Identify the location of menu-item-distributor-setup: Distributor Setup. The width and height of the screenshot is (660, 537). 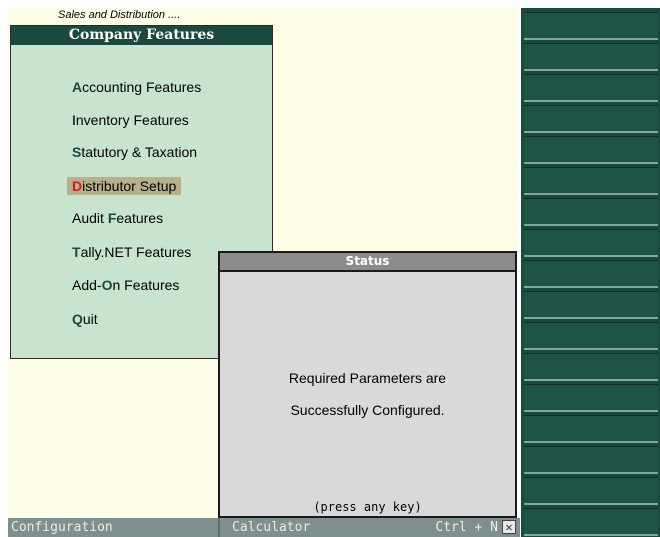
(124, 186).